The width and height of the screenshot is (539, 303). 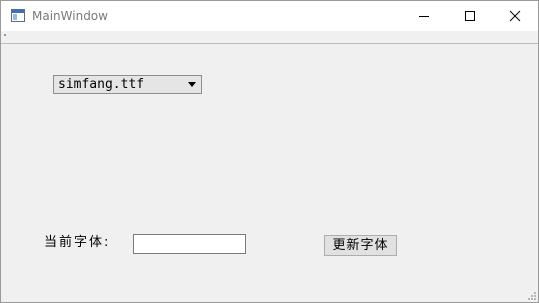 I want to click on font-select: simfang.ttf, so click(x=127, y=84).